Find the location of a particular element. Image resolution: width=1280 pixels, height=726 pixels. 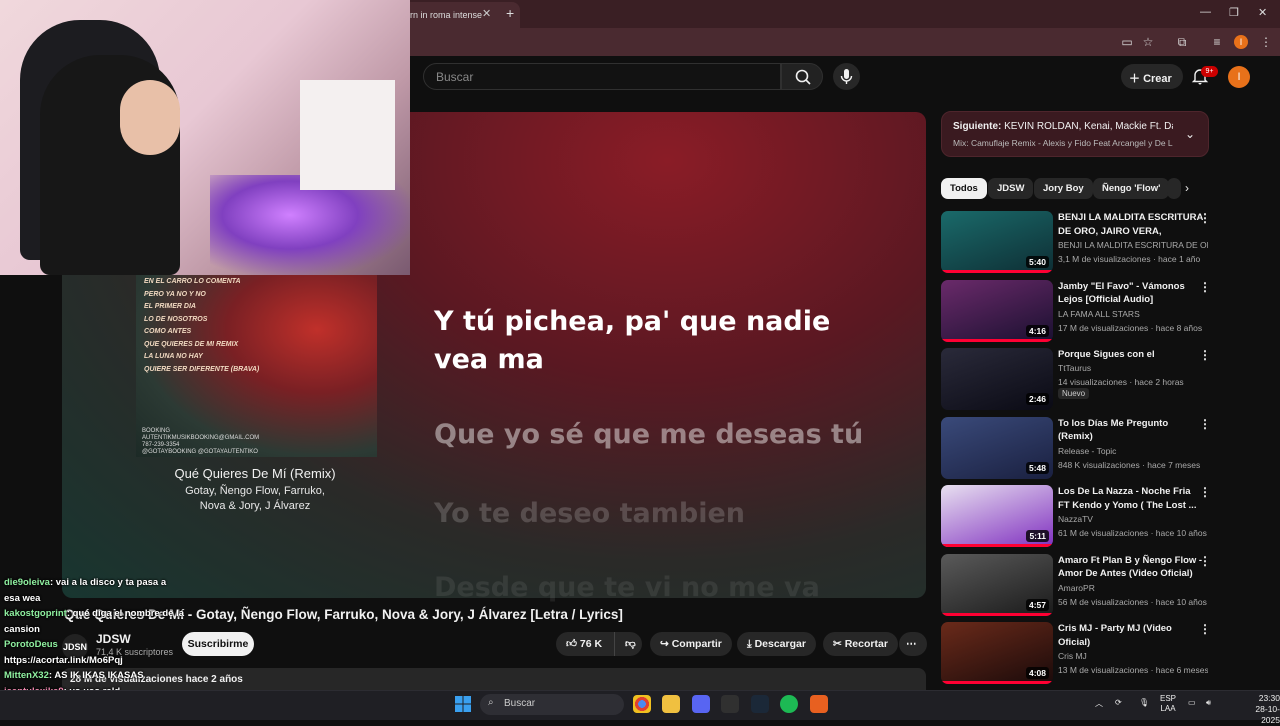

taskbar-search: ⌕ Buscar is located at coordinates (552, 704).